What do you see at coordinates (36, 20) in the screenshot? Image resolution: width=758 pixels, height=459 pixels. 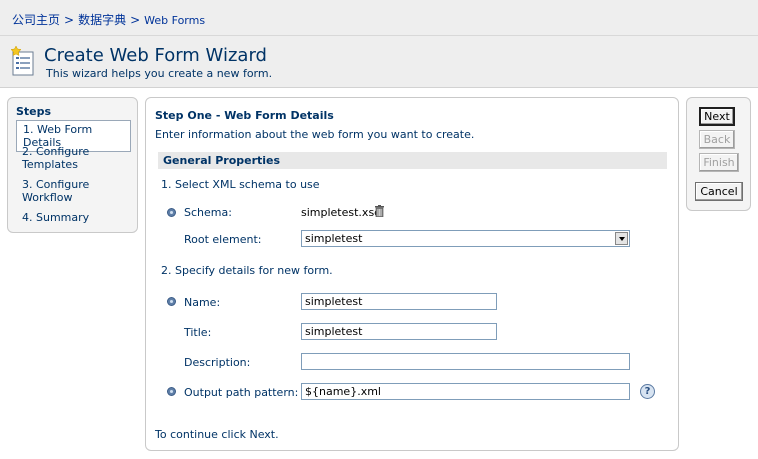 I see `breadcrumb-home-link: 公司主页` at bounding box center [36, 20].